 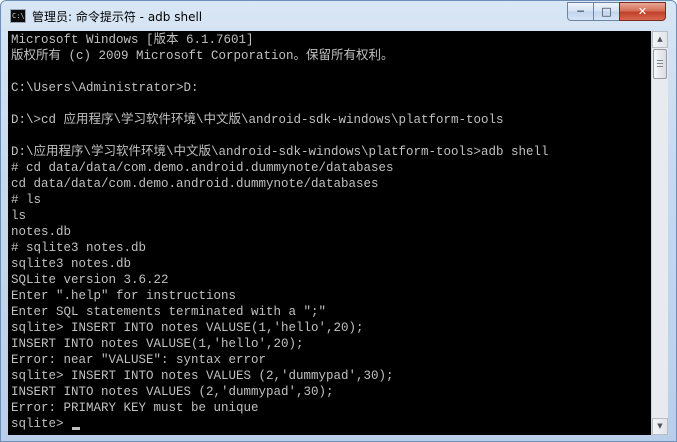 I want to click on scroll-up-arrow-icon: ▲, so click(x=660, y=39).